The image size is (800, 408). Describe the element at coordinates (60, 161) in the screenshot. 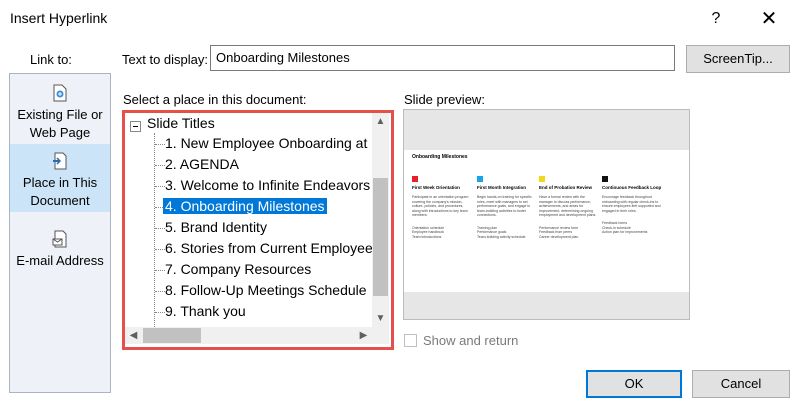

I see `document-icon` at that location.